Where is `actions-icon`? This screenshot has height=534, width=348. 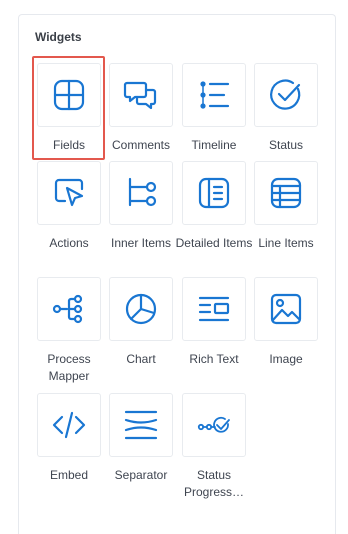 actions-icon is located at coordinates (69, 192).